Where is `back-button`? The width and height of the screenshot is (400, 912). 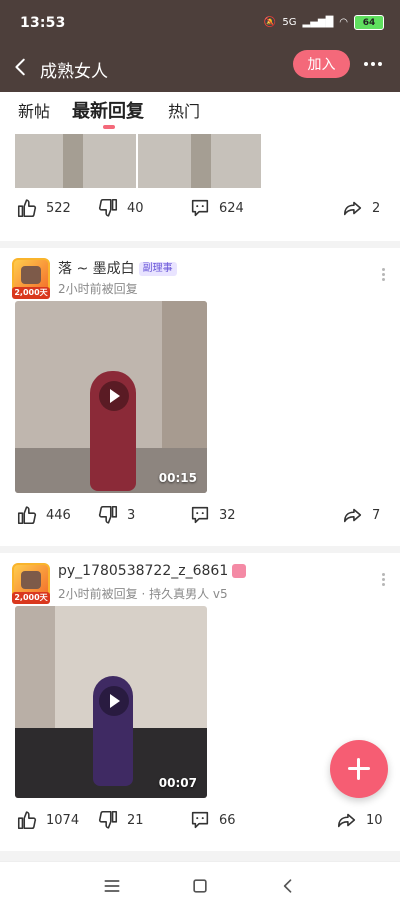 back-button is located at coordinates (21, 67).